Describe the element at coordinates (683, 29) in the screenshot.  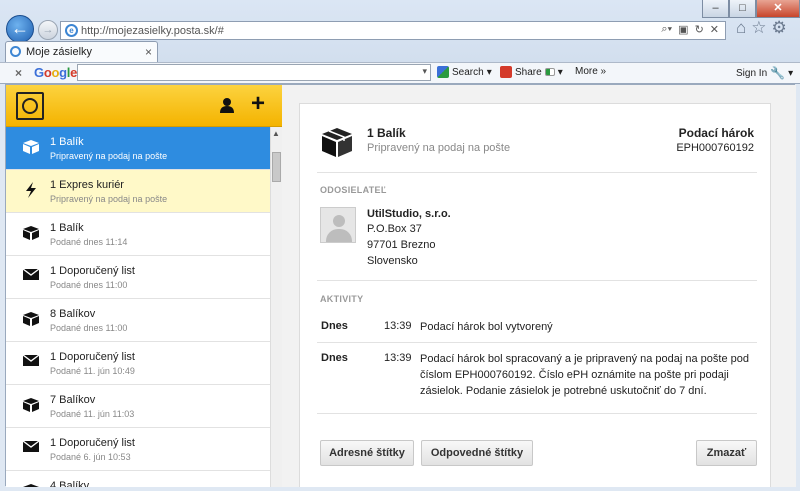
I see `compat-view-icon: ▣` at that location.